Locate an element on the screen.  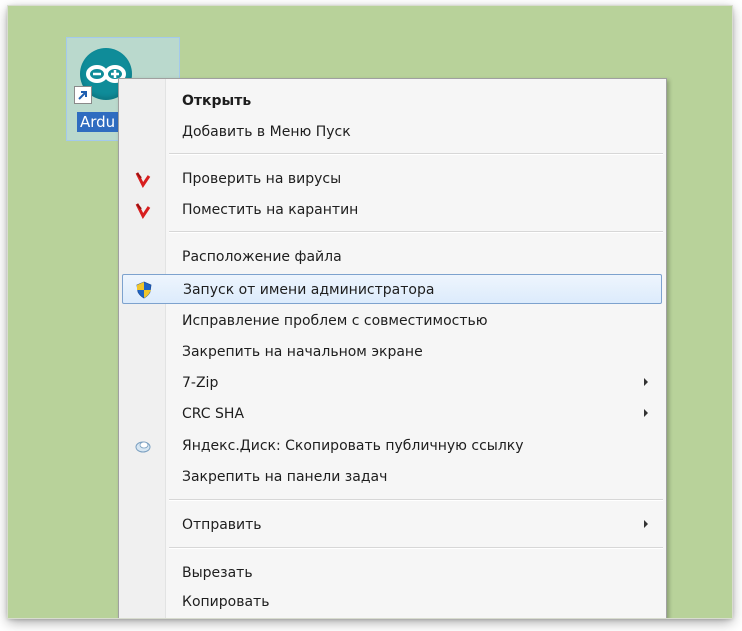
menu-item-label: Закрепить на начальном экране is located at coordinates (302, 352).